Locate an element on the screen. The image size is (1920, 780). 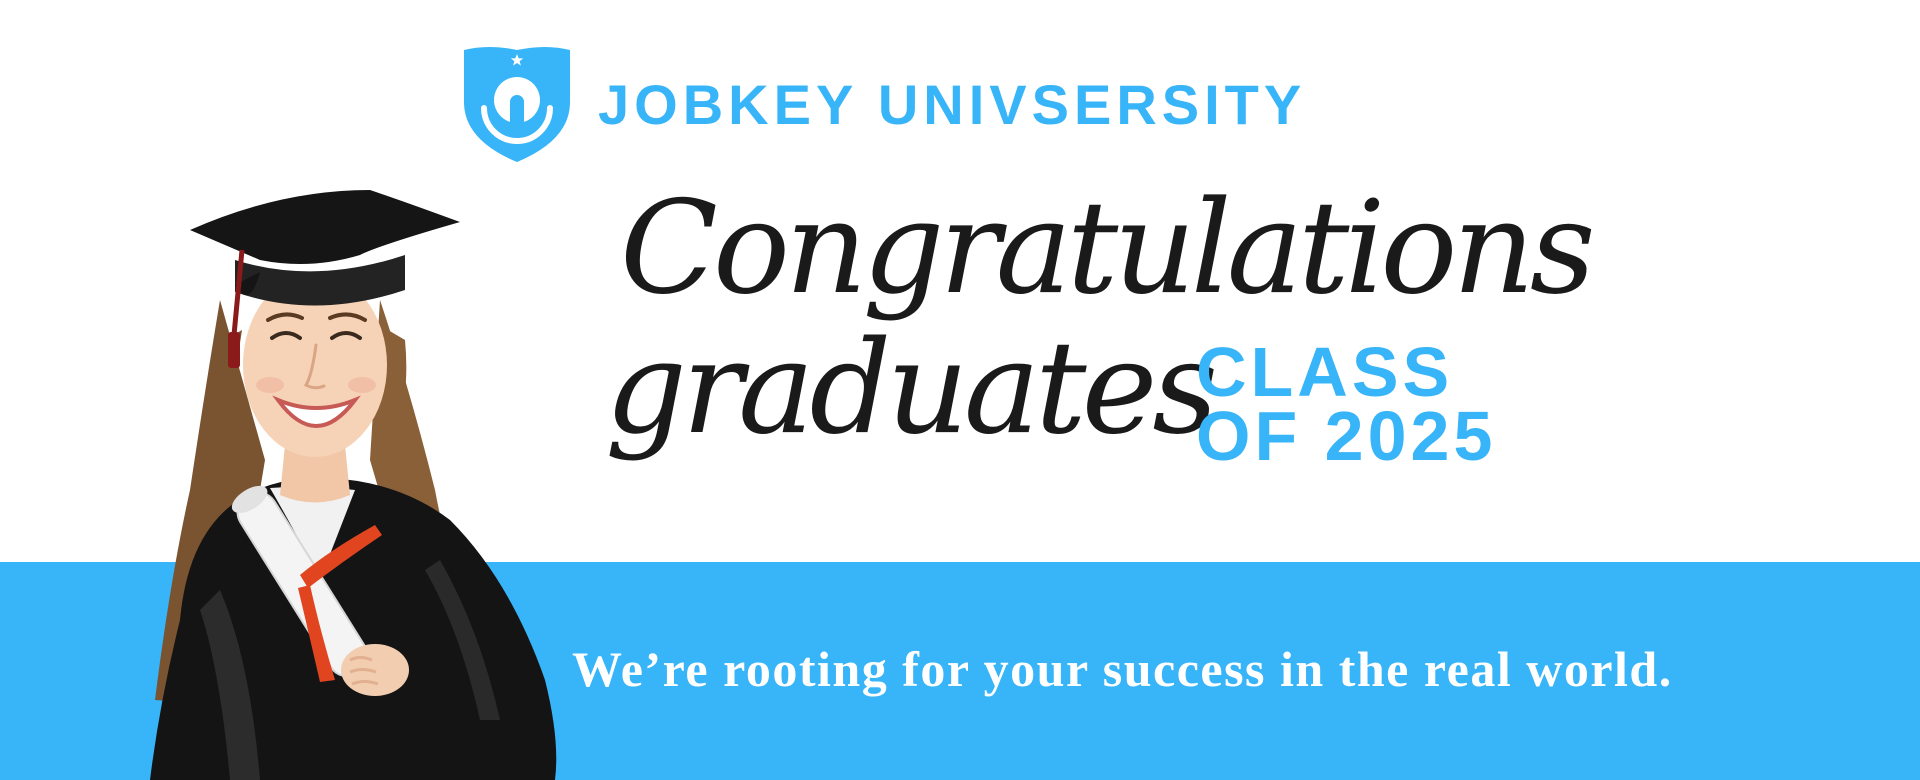
class-label: CLASS is located at coordinates (1325, 372).